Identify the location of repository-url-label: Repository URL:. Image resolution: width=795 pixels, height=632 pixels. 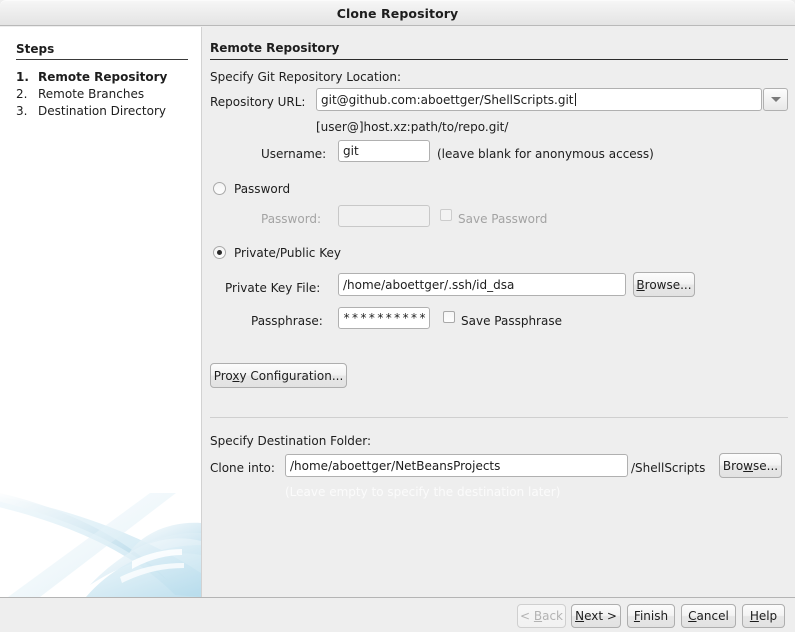
(258, 102).